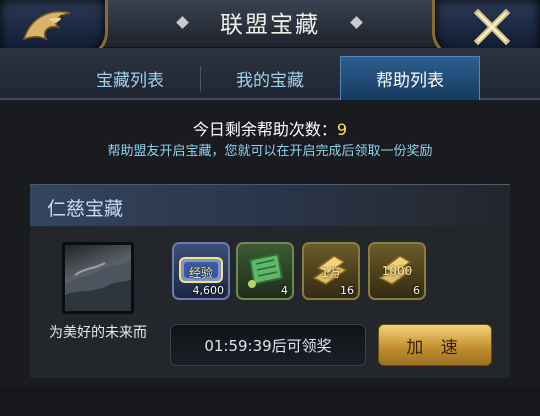 The image size is (540, 416). I want to click on help-description: 帮助盟友开启宝藏，您就可以在开启完成后领取一份奖励, so click(270, 151).